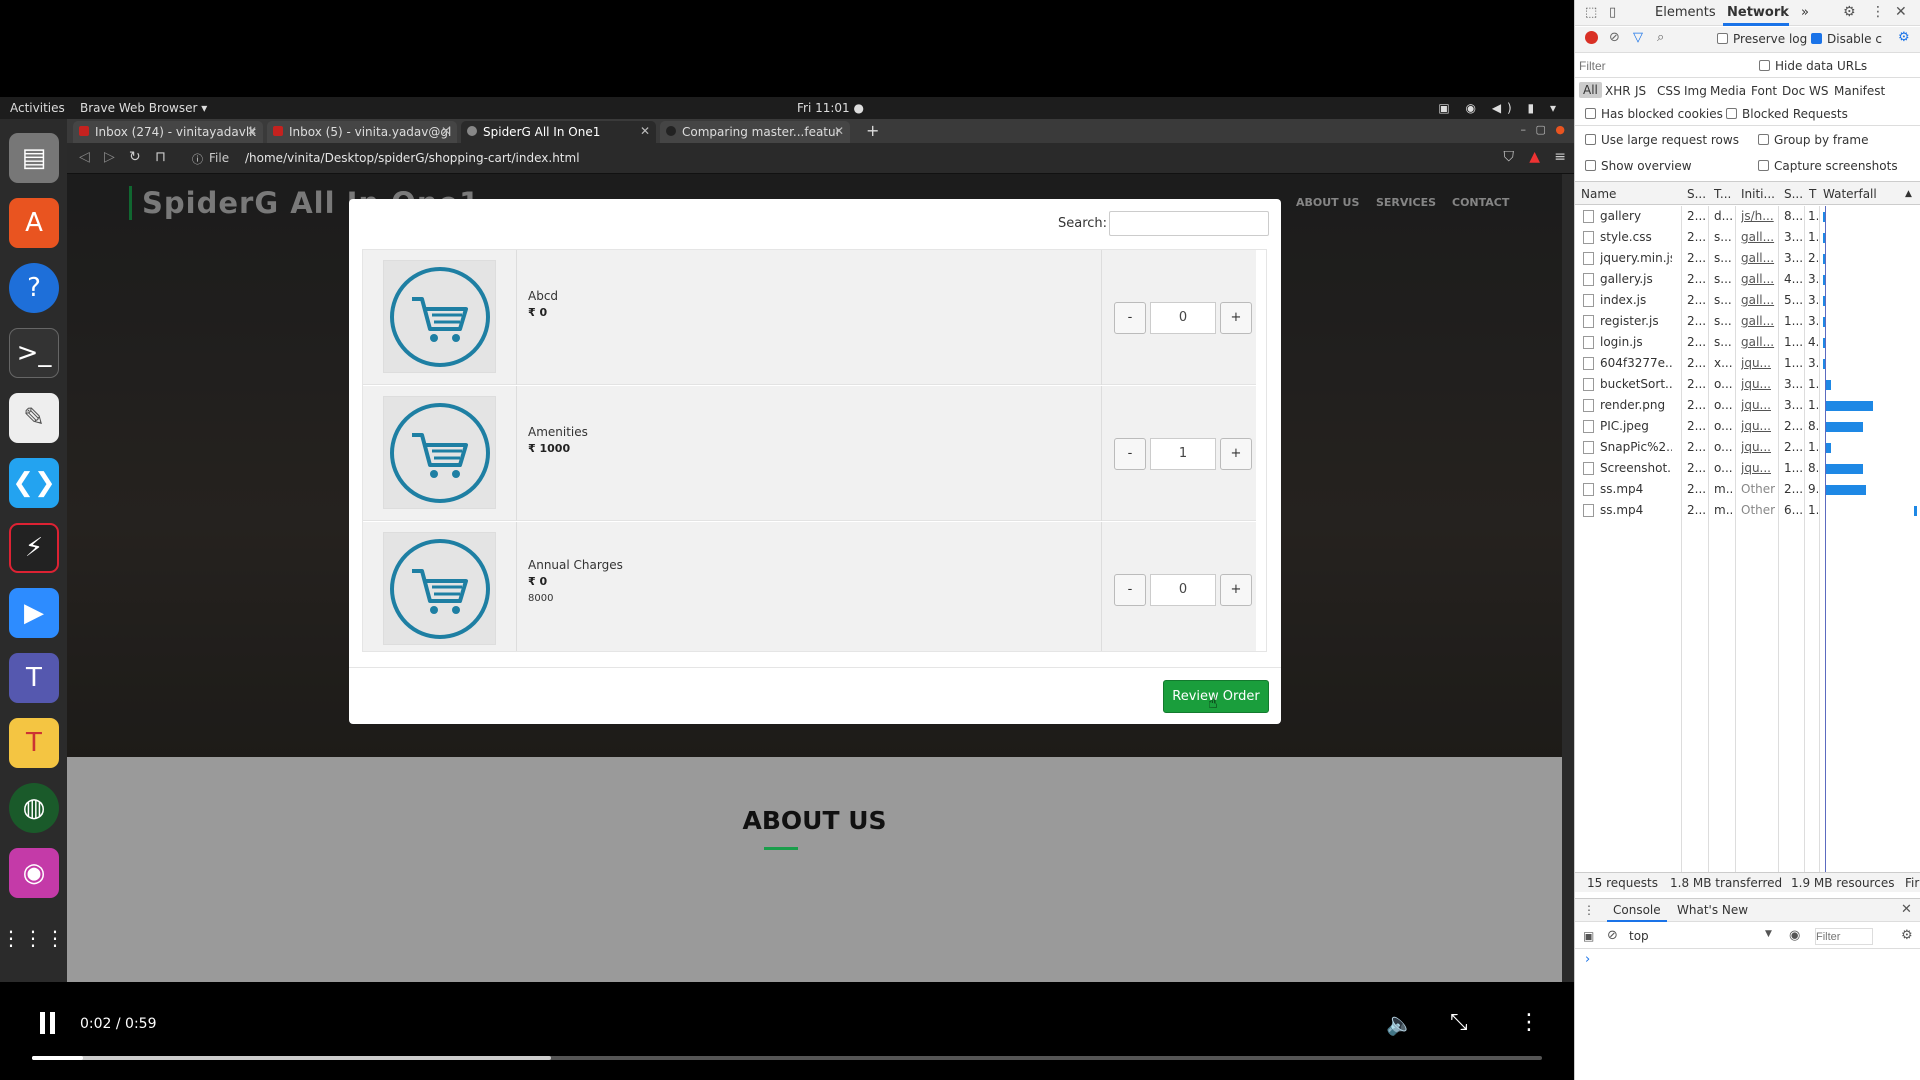 This screenshot has width=1920, height=1080. What do you see at coordinates (34, 808) in the screenshot?
I see `globe-icon: ◍` at bounding box center [34, 808].